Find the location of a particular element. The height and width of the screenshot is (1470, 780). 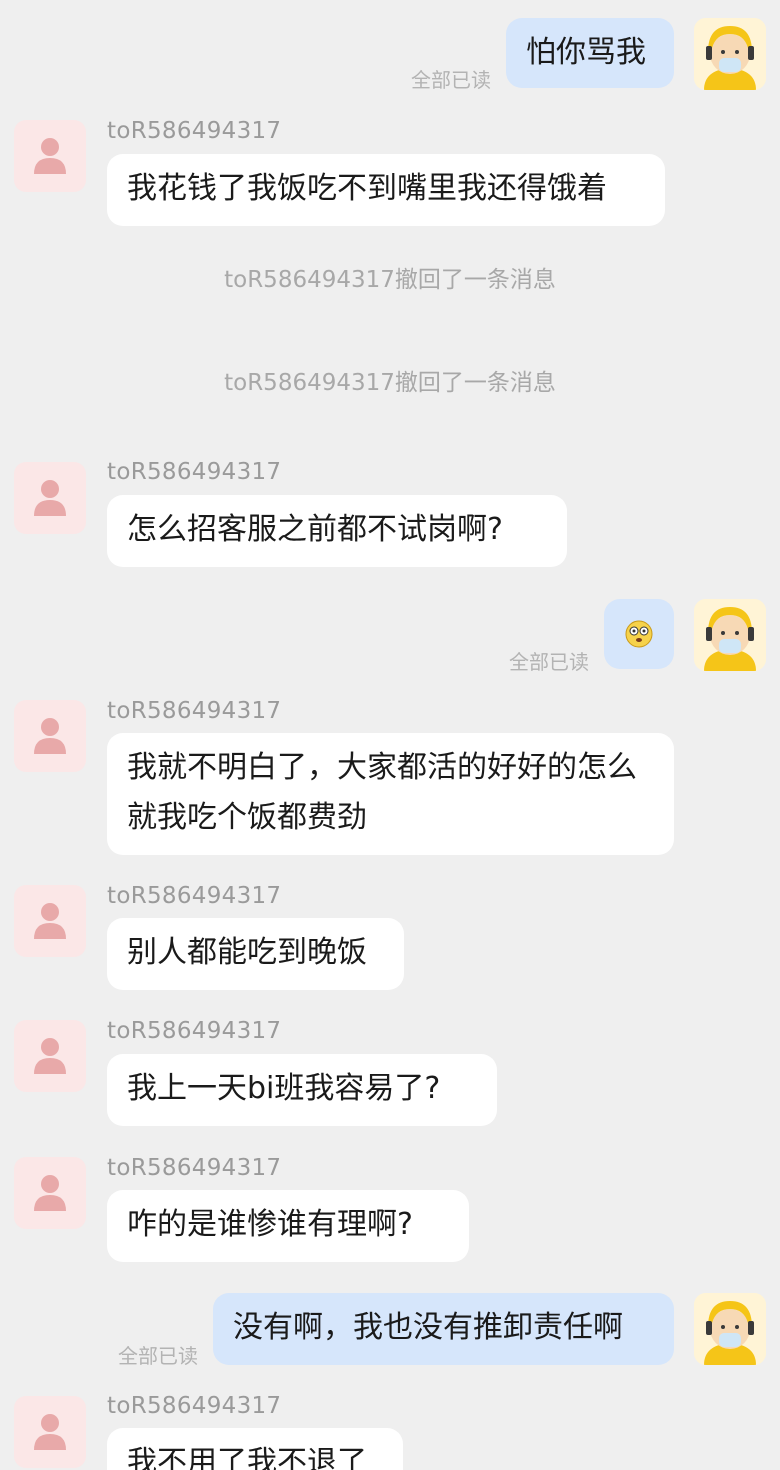

message-bubble: 别人都能吃到晚饭 is located at coordinates (255, 954).